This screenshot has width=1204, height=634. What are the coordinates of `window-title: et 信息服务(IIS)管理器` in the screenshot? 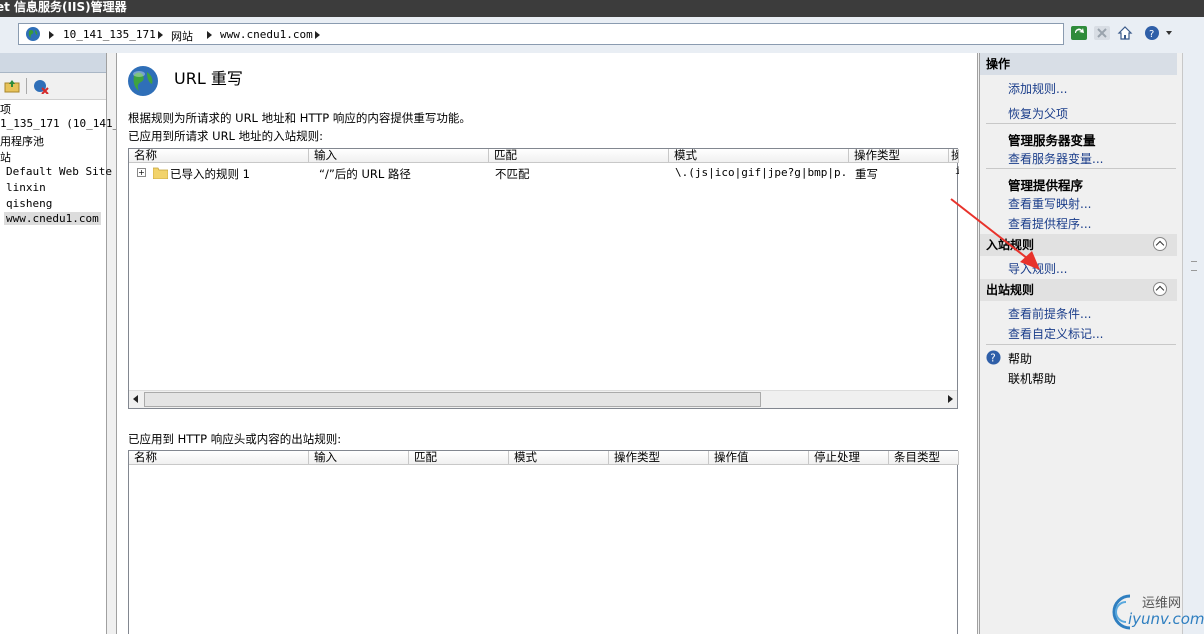 It's located at (63, 7).